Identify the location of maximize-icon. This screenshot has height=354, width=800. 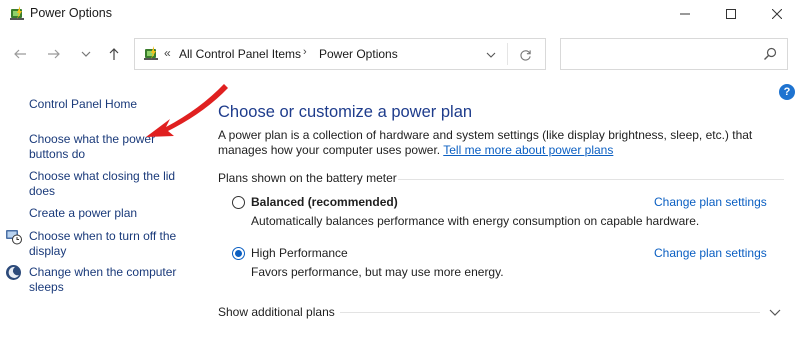
(731, 13).